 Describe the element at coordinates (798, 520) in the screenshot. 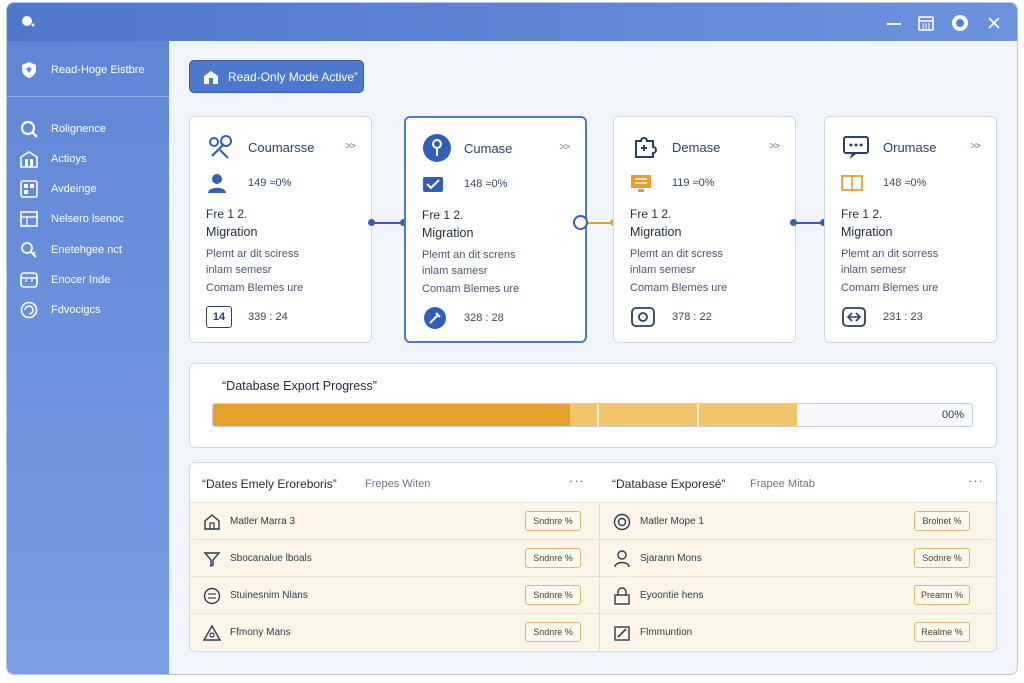

I see `table-row: Matler Mope 1 Brolnet %` at that location.